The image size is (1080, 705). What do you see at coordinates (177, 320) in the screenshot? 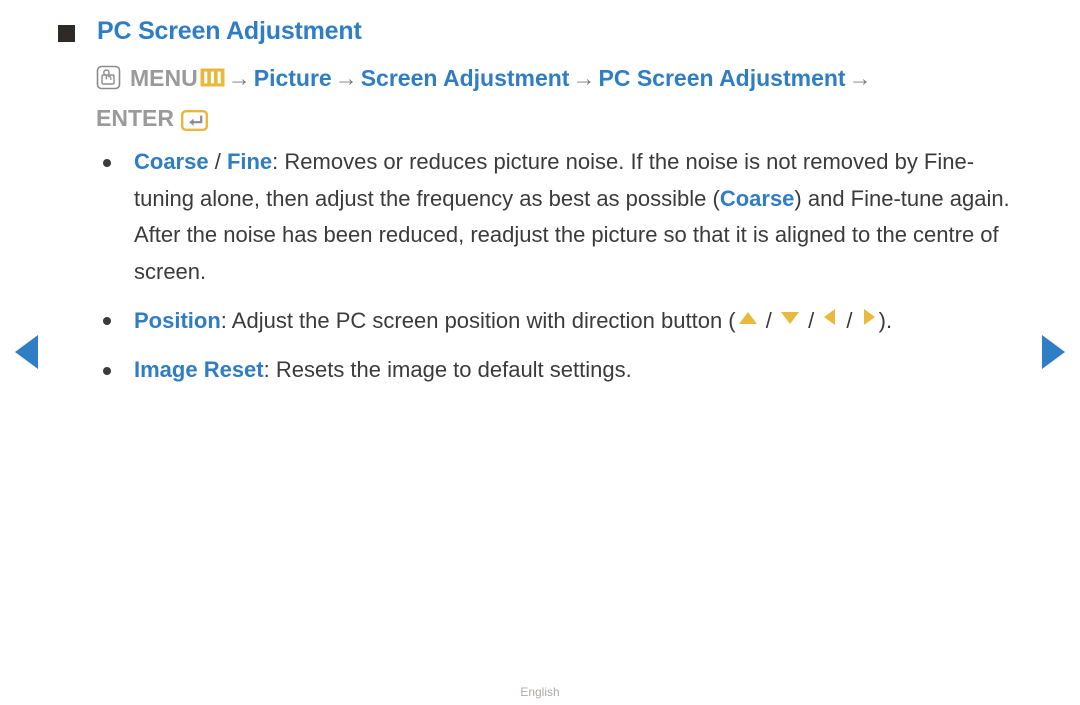
I see `keyword-position: Position` at bounding box center [177, 320].